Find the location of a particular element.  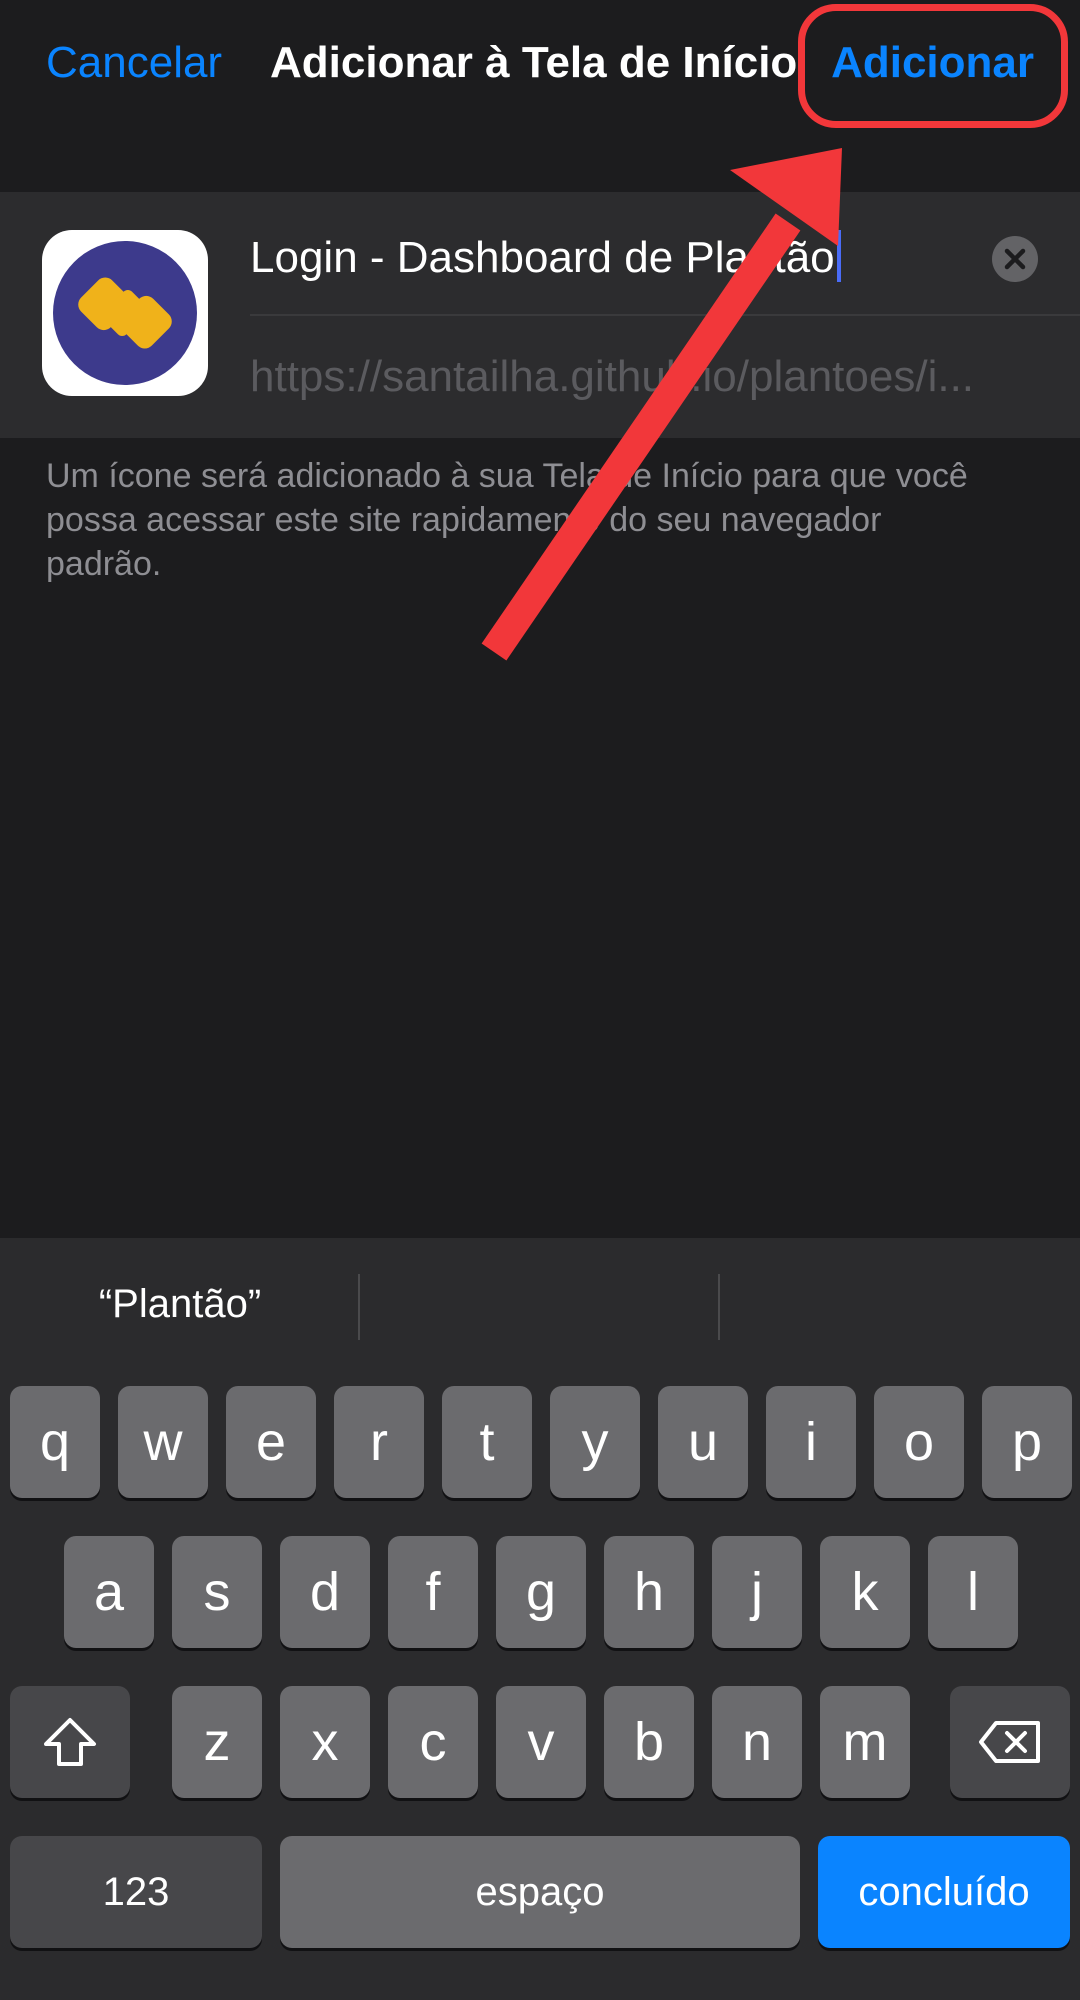

key-y: y is located at coordinates (595, 1442).